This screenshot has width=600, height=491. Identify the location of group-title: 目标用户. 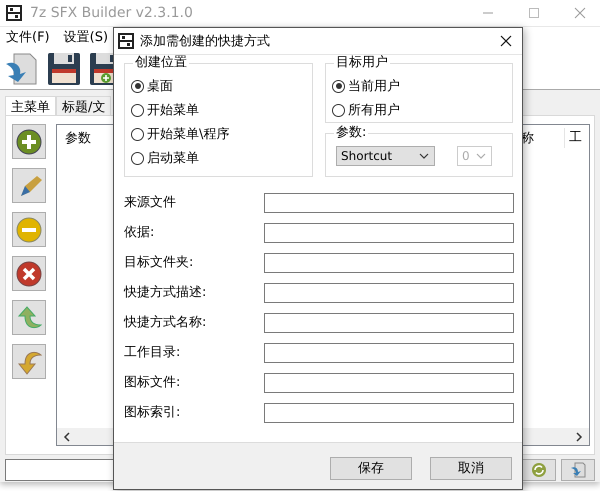
(362, 63).